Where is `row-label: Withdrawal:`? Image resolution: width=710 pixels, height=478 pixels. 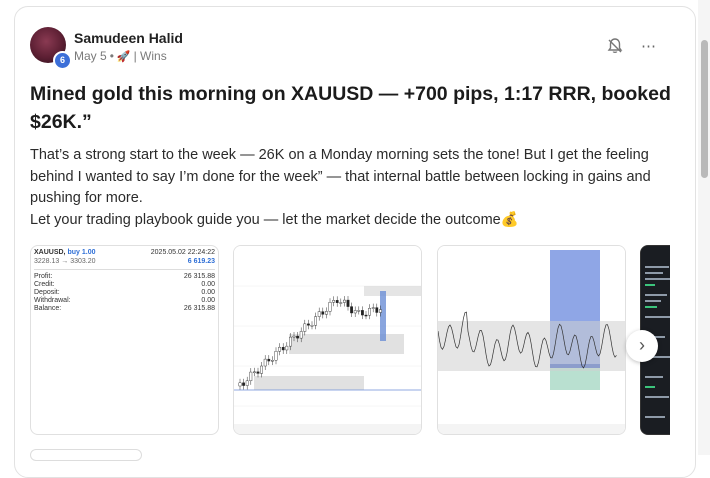 row-label: Withdrawal: is located at coordinates (52, 300).